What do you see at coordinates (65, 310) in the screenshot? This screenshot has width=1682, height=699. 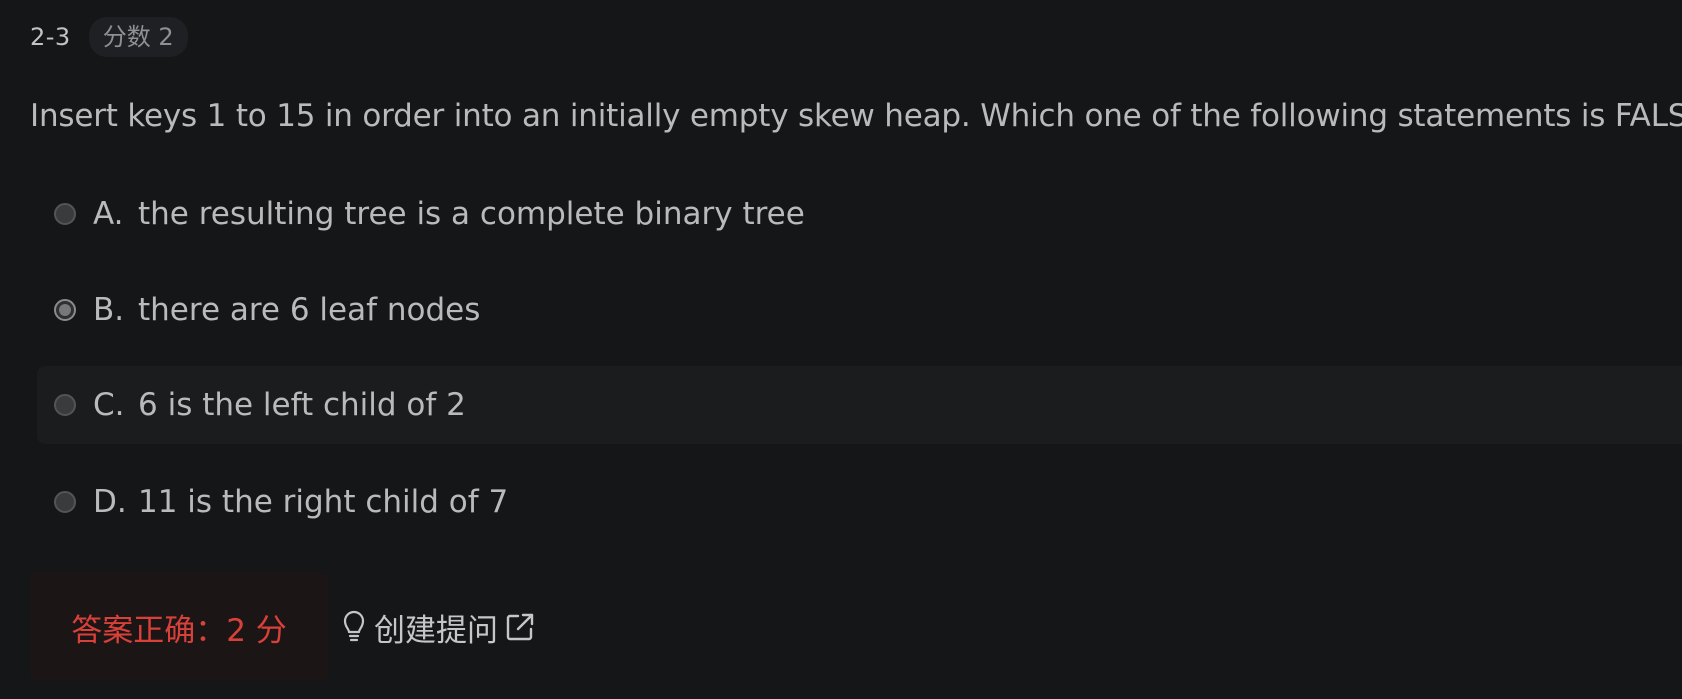 I see `radio-button-selected` at bounding box center [65, 310].